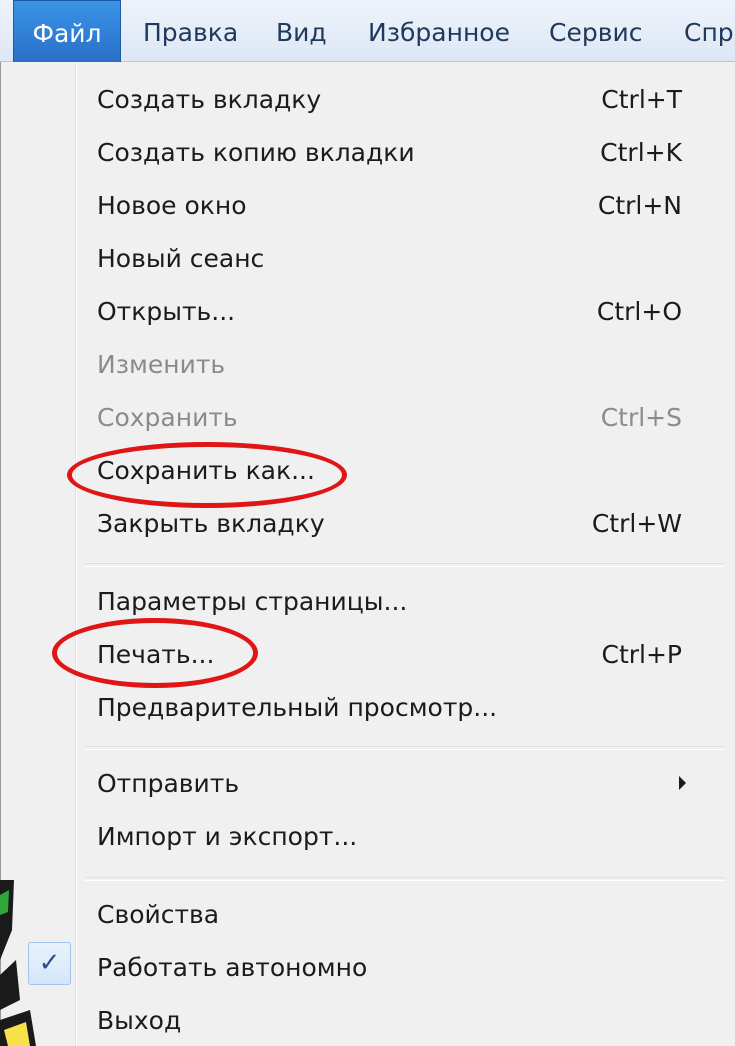 The image size is (735, 1046). Describe the element at coordinates (161, 364) in the screenshot. I see `menu-item-label: Изменить` at that location.